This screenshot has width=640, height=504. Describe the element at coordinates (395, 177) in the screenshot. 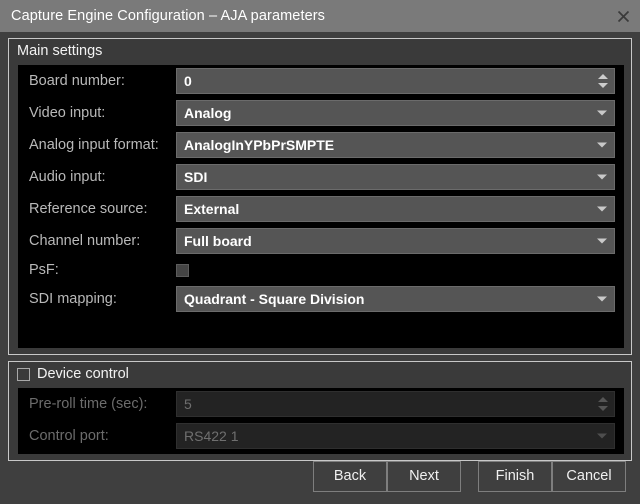

I see `combobox-audio-input: SDI` at that location.